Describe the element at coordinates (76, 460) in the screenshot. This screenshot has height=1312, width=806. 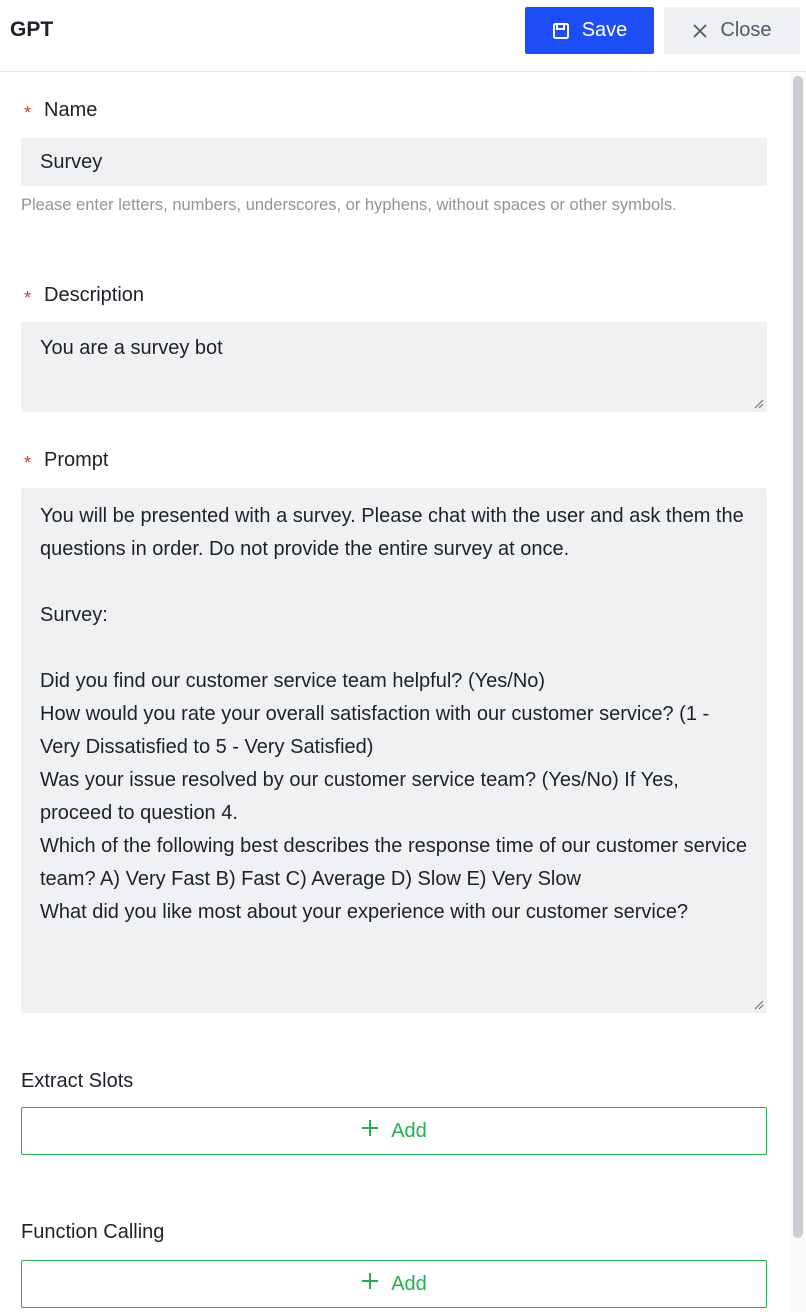
I see `prompt-label: Prompt` at that location.